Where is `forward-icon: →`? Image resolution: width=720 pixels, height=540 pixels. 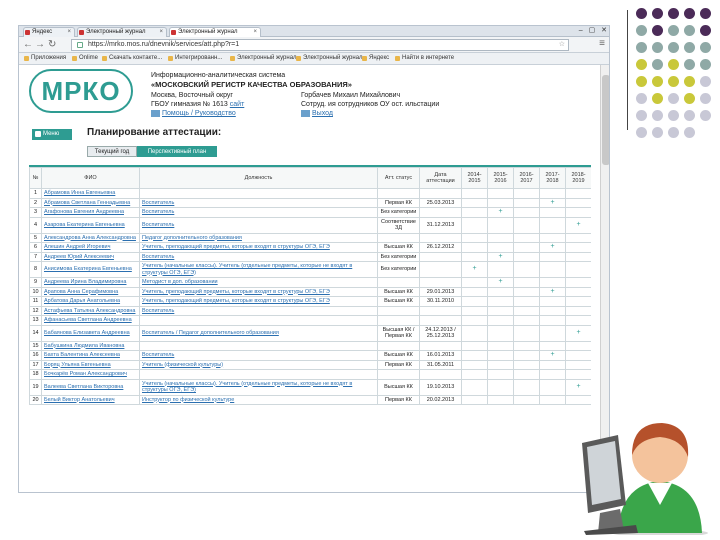
forward-icon: → is located at coordinates (40, 44).